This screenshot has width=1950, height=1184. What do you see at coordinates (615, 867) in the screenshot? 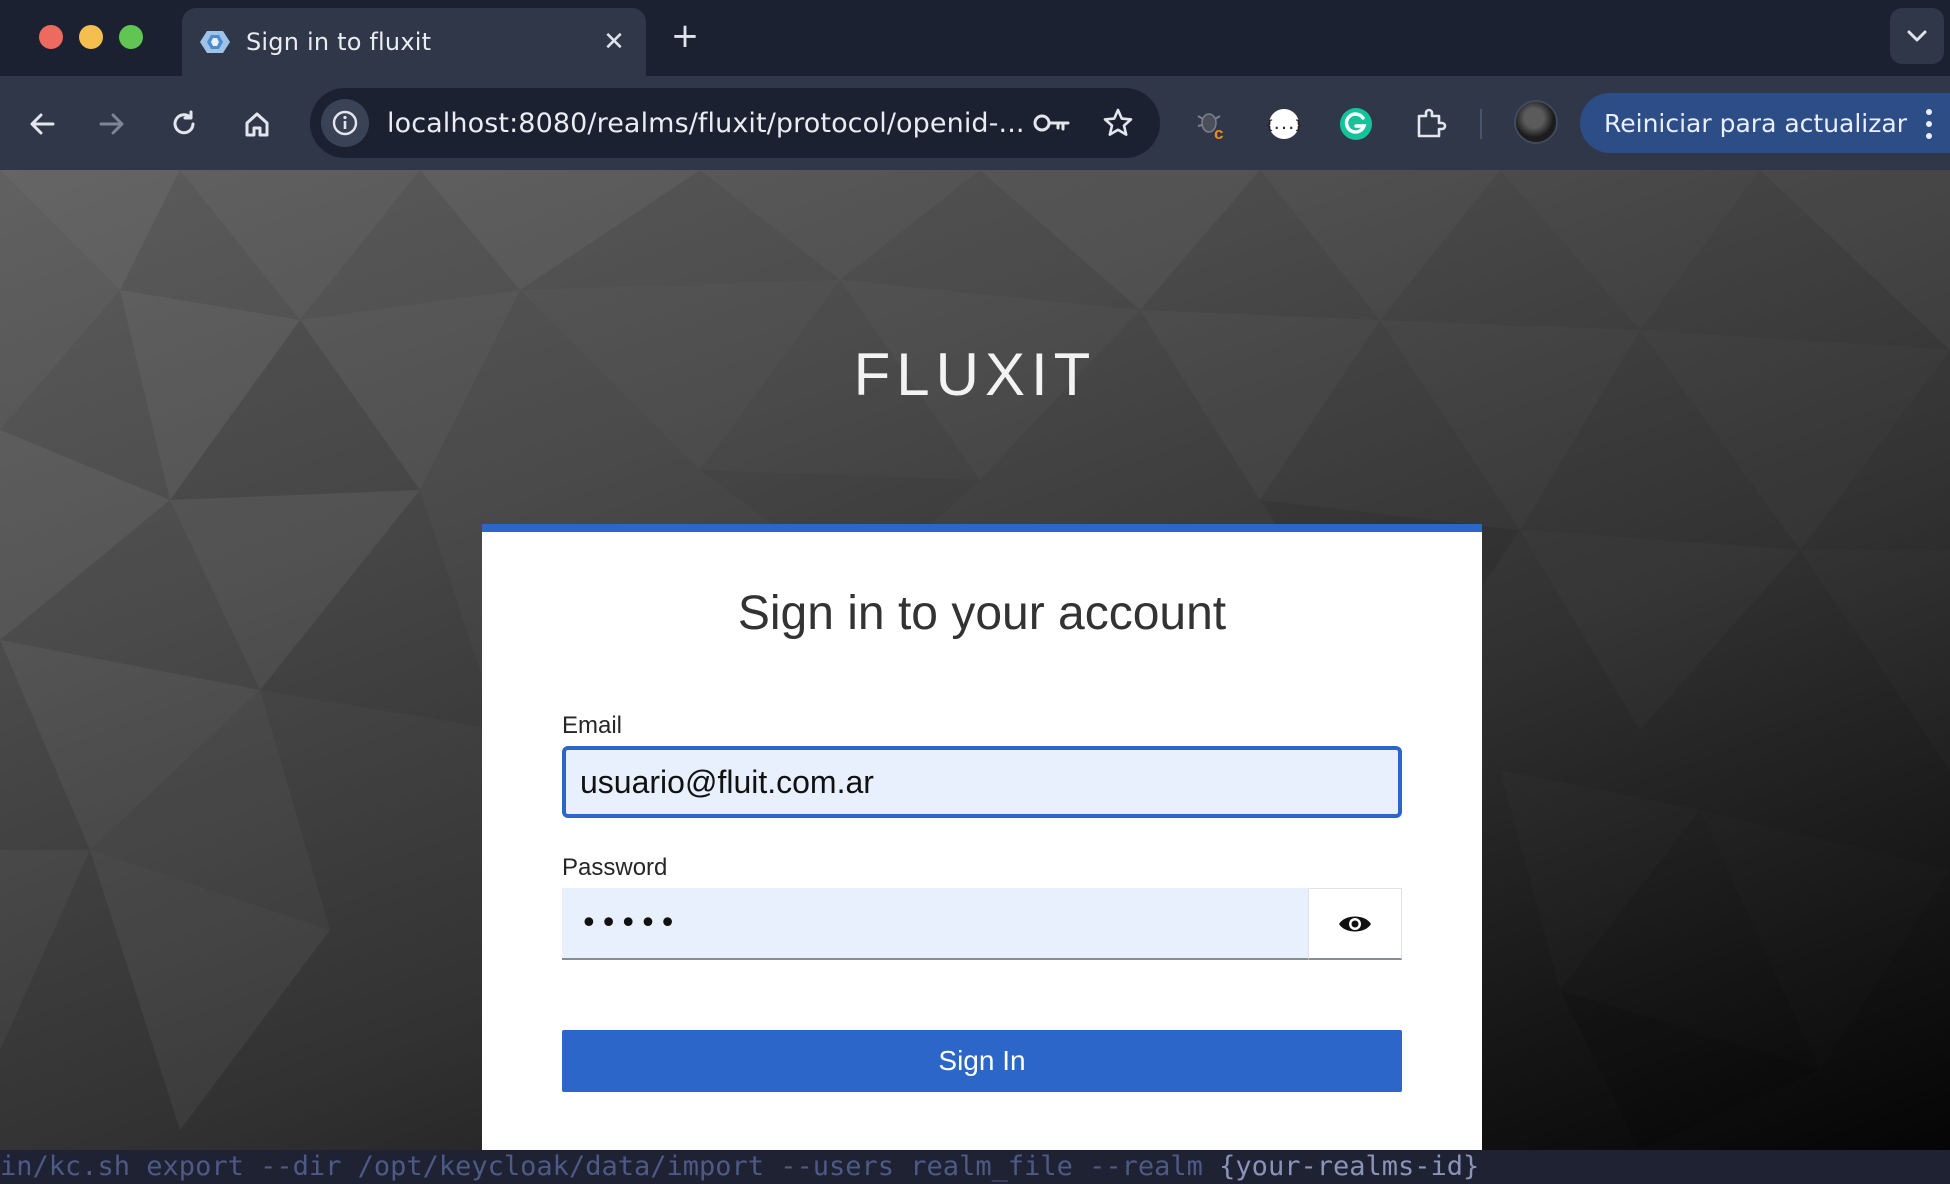
I see `password-label: Password` at bounding box center [615, 867].